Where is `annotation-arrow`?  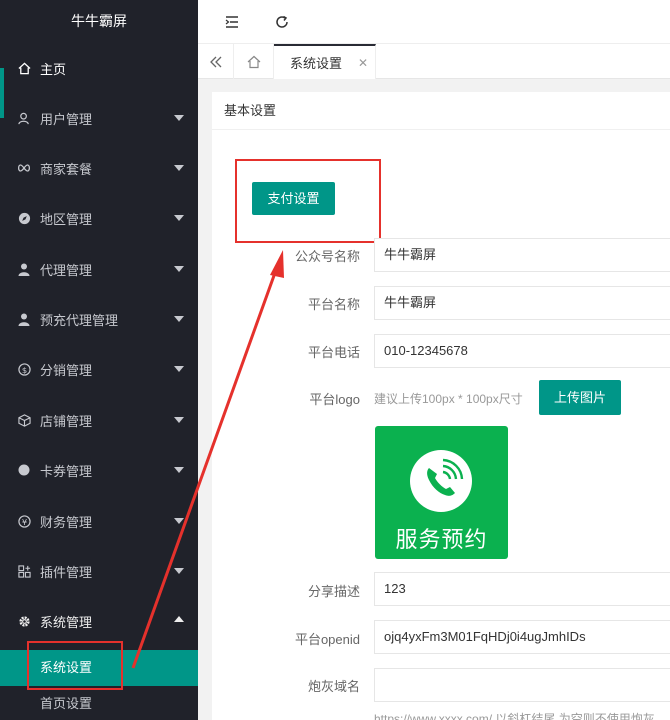
annotation-arrow is located at coordinates (207, 459).